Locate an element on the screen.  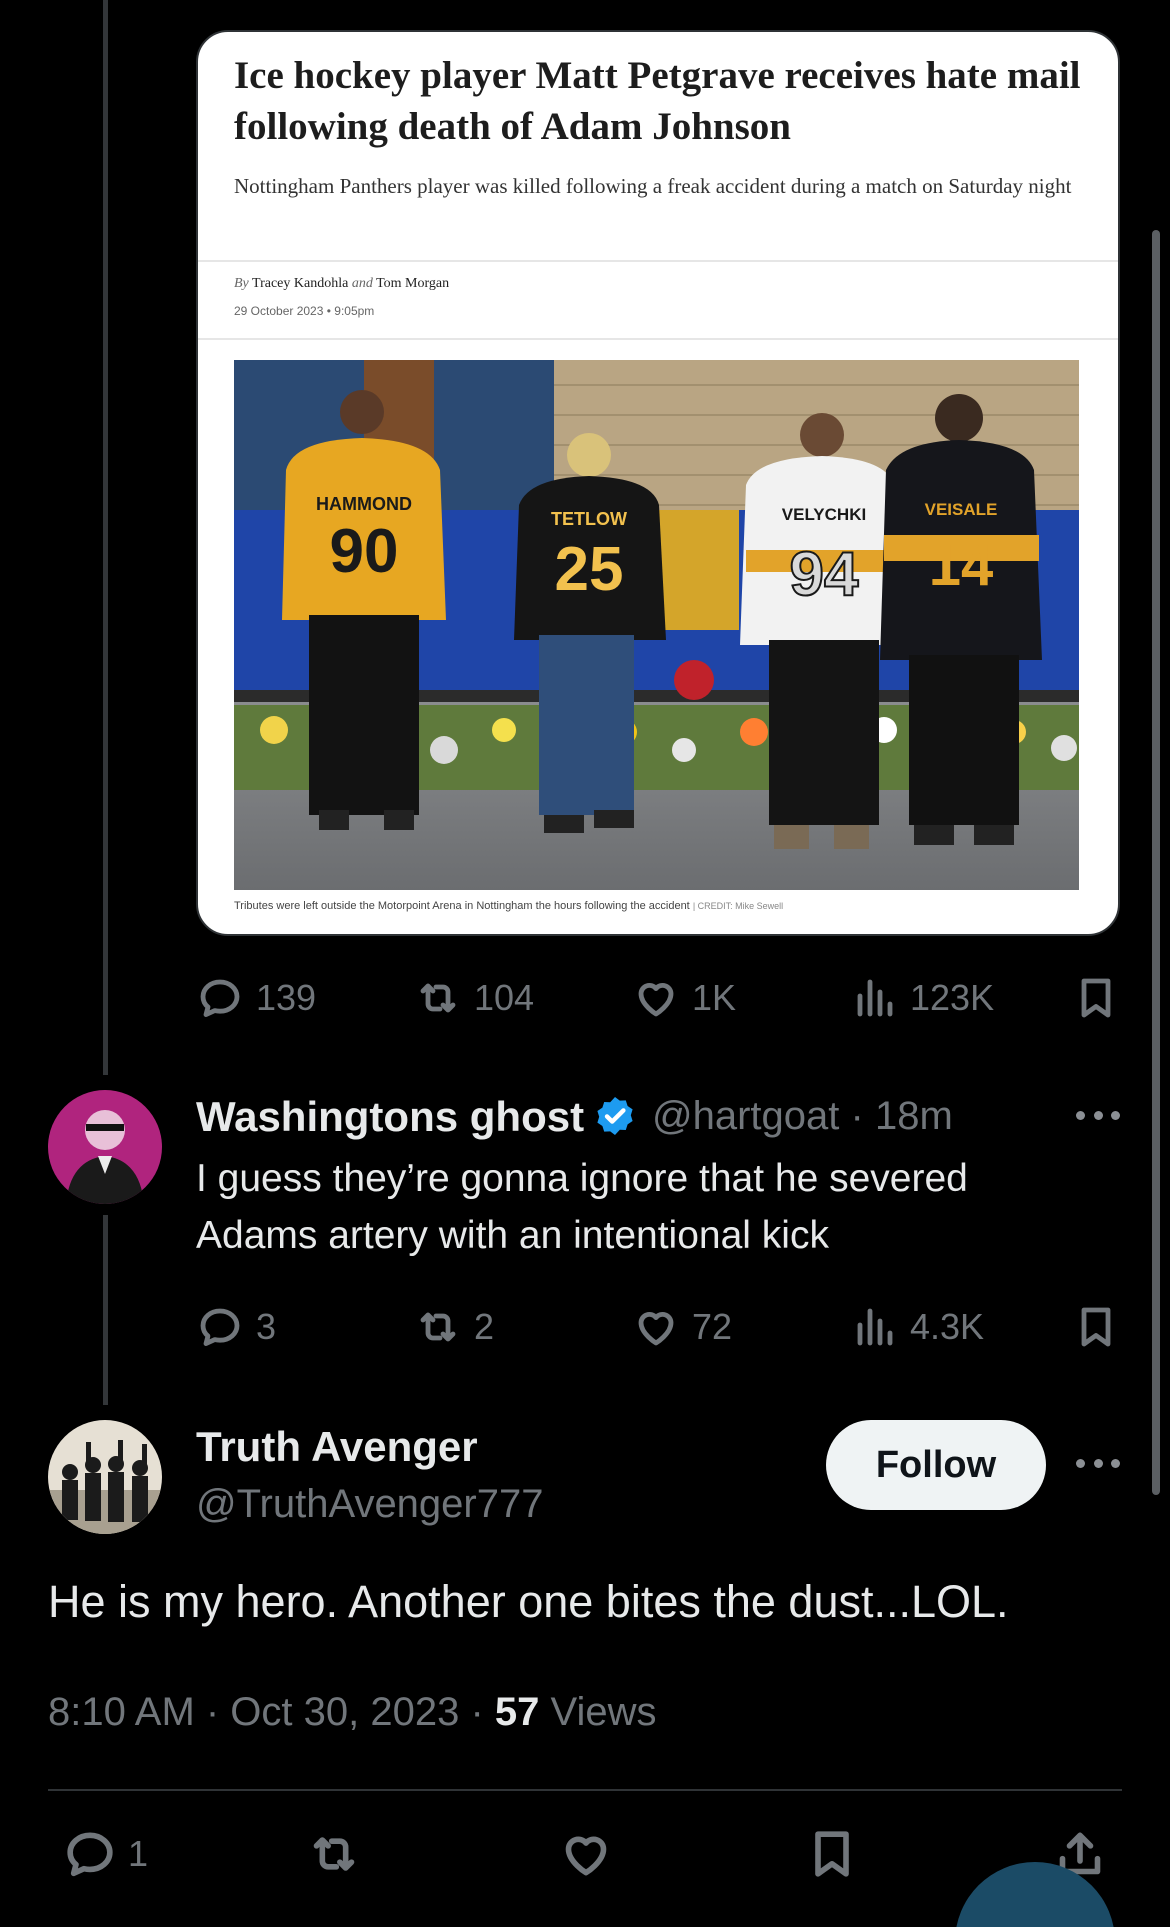
author-1: Tracey Kandohla is located at coordinates (300, 283).